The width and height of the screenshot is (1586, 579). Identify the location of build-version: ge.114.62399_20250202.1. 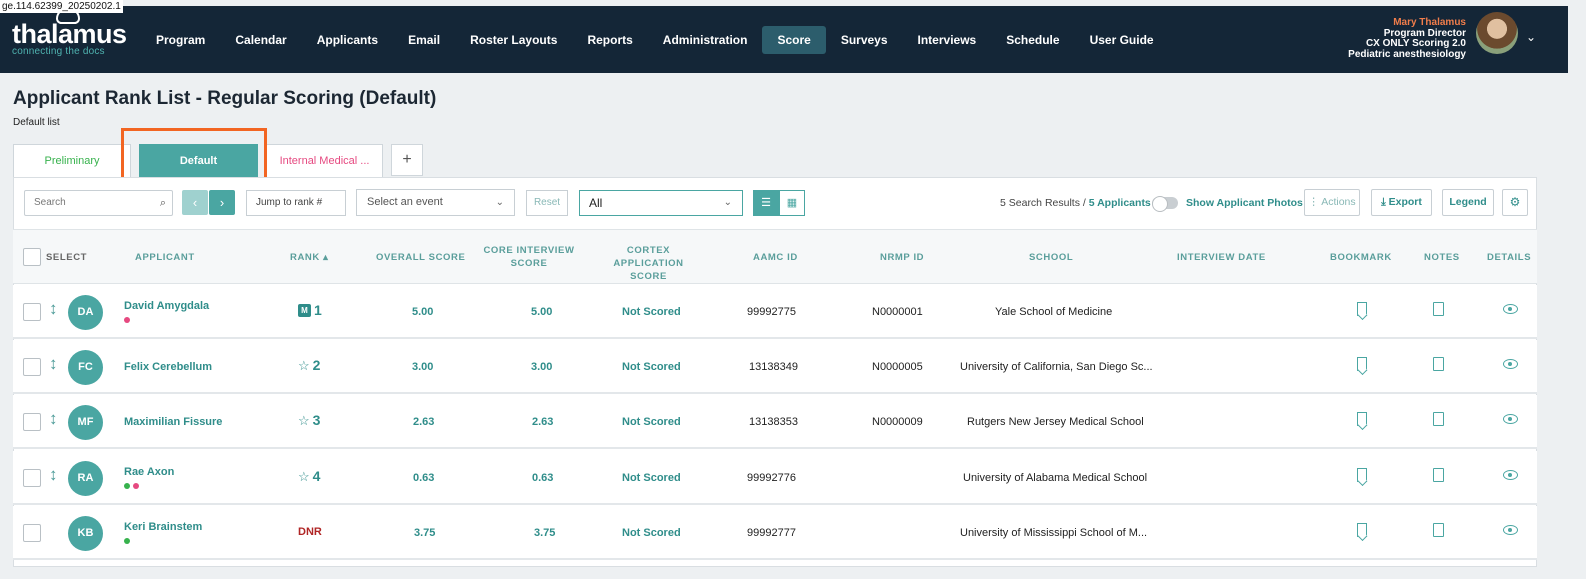
(61, 6).